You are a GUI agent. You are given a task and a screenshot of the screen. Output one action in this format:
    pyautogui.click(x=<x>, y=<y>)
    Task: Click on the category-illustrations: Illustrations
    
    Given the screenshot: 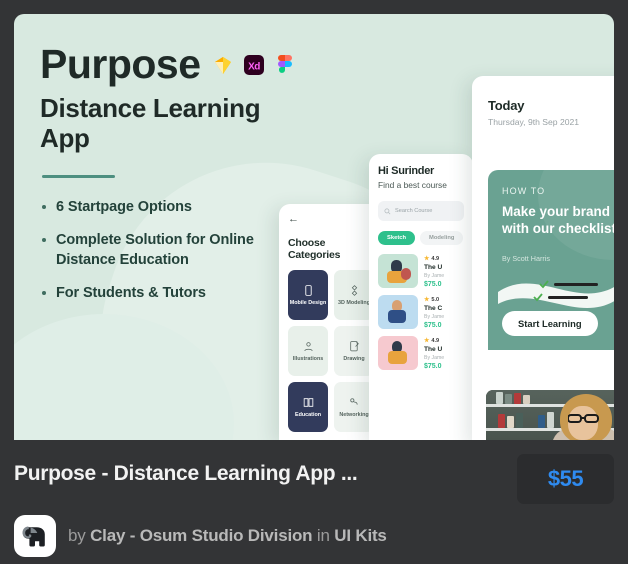 What is the action you would take?
    pyautogui.click(x=308, y=351)
    